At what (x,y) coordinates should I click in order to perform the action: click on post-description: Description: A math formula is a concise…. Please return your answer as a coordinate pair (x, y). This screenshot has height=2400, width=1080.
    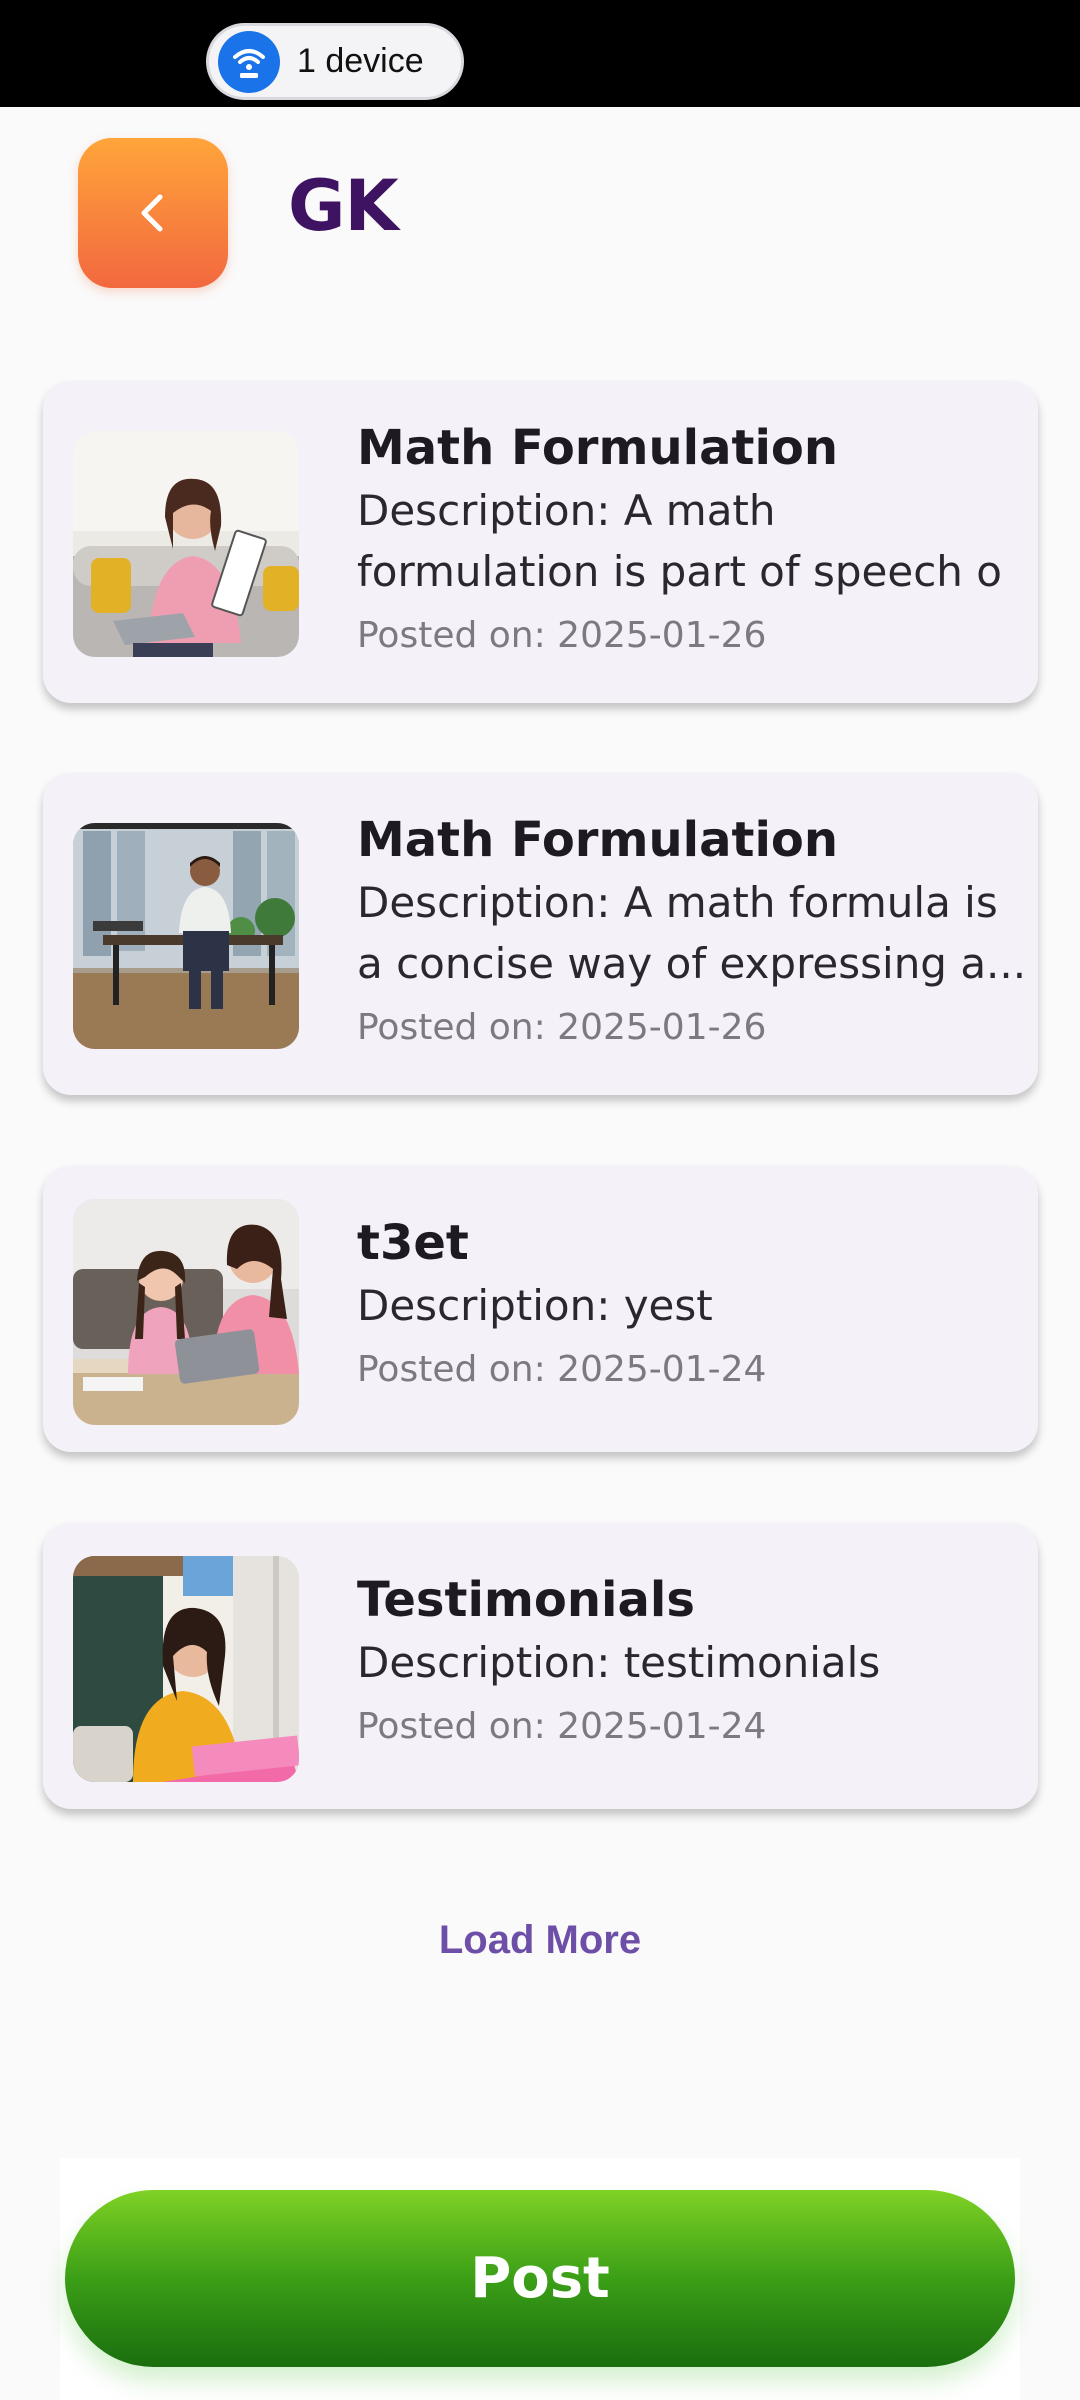
    Looking at the image, I should click on (692, 933).